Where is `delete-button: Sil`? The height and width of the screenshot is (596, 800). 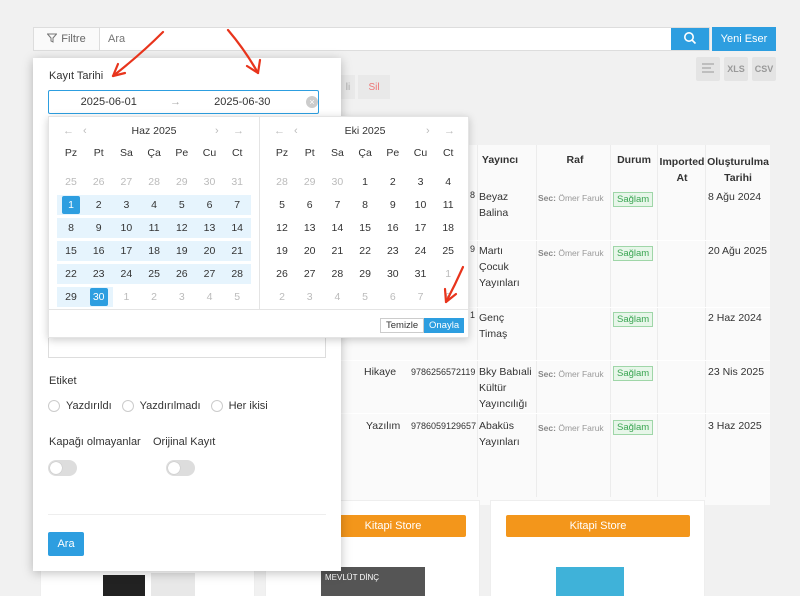 delete-button: Sil is located at coordinates (374, 87).